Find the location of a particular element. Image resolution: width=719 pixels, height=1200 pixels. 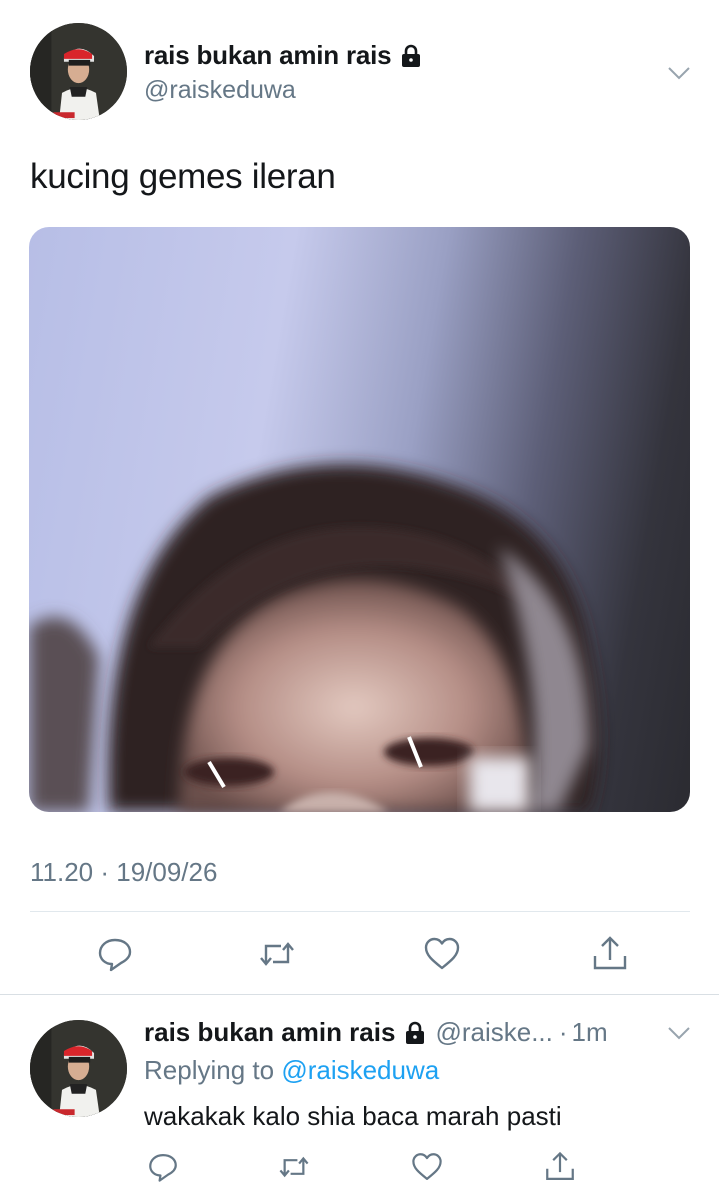

replying-to-mention: @raiskeduwa is located at coordinates (360, 1070).